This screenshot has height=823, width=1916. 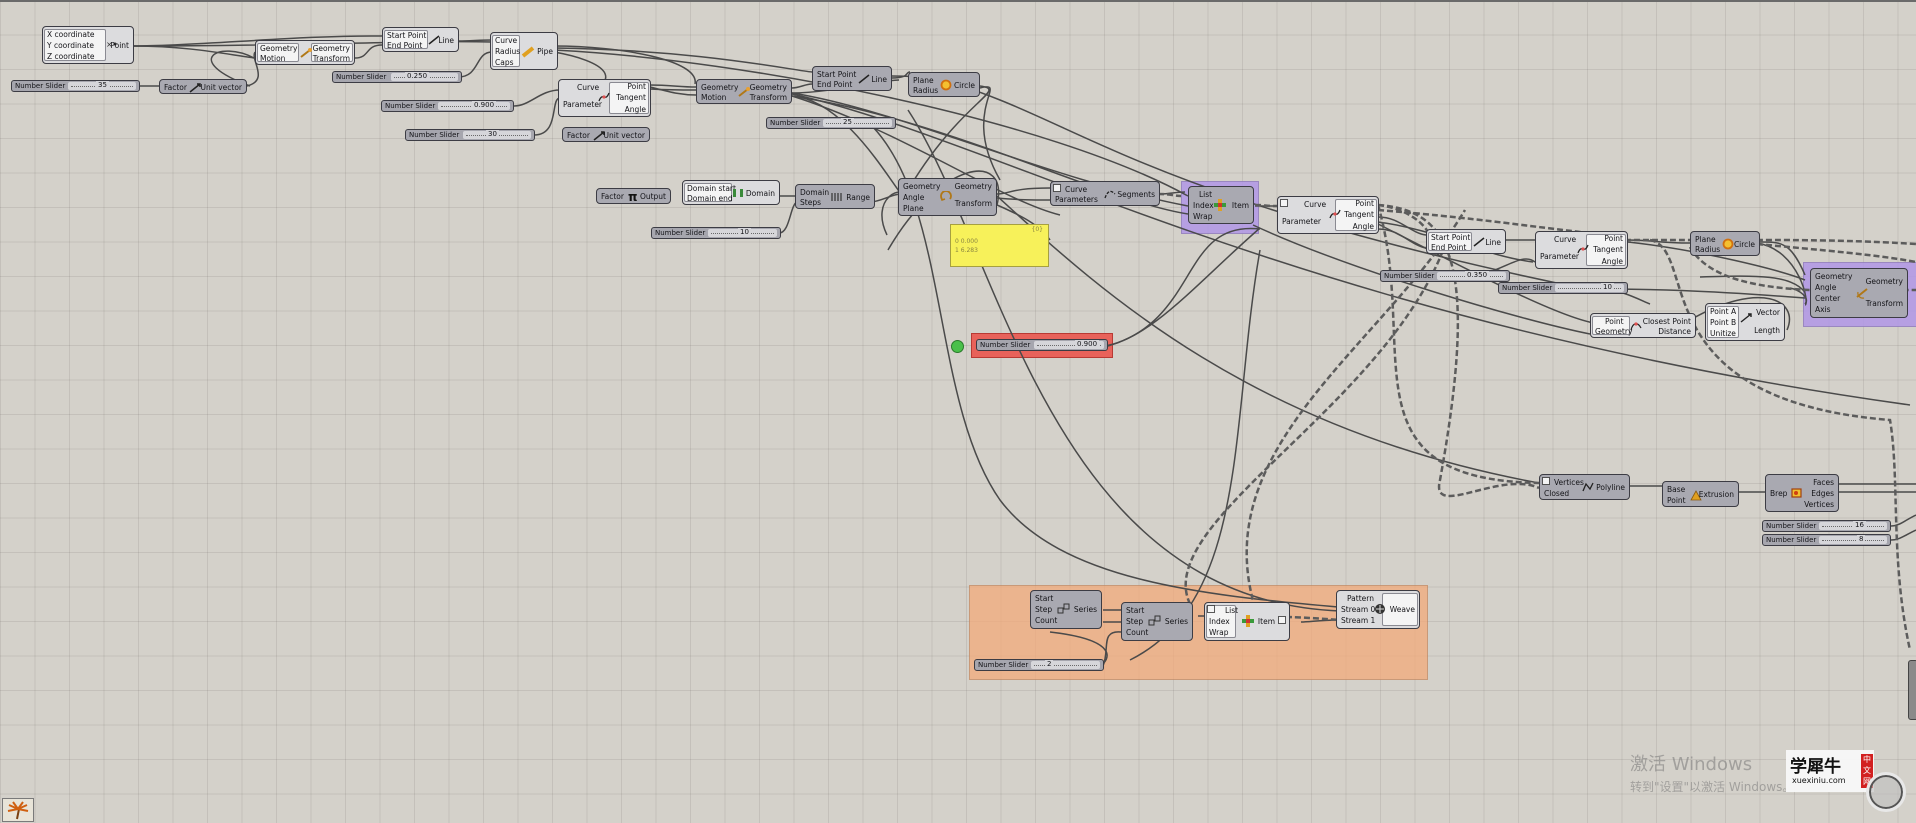 What do you see at coordinates (1044, 598) in the screenshot?
I see `start-input: Start` at bounding box center [1044, 598].